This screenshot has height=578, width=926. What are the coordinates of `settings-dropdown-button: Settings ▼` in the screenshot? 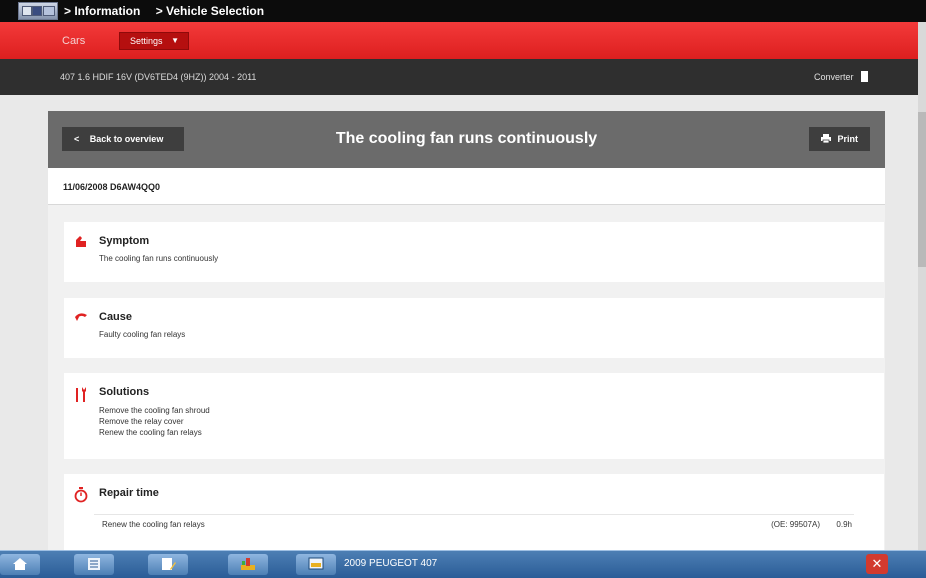 It's located at (154, 41).